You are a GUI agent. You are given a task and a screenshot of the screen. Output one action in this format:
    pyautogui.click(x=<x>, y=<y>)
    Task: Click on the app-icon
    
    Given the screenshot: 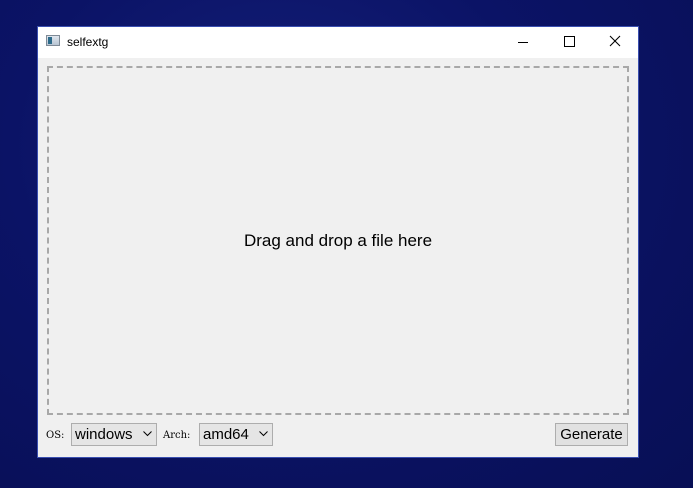 What is the action you would take?
    pyautogui.click(x=53, y=40)
    